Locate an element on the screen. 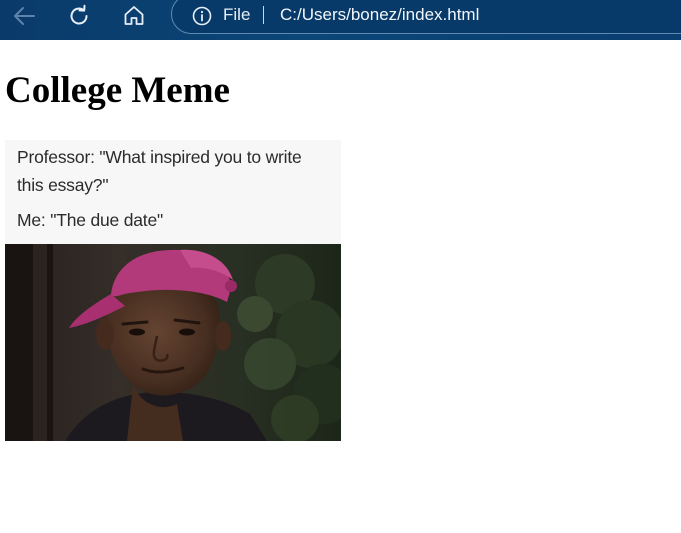 The width and height of the screenshot is (681, 533). reload-icon is located at coordinates (79, 14).